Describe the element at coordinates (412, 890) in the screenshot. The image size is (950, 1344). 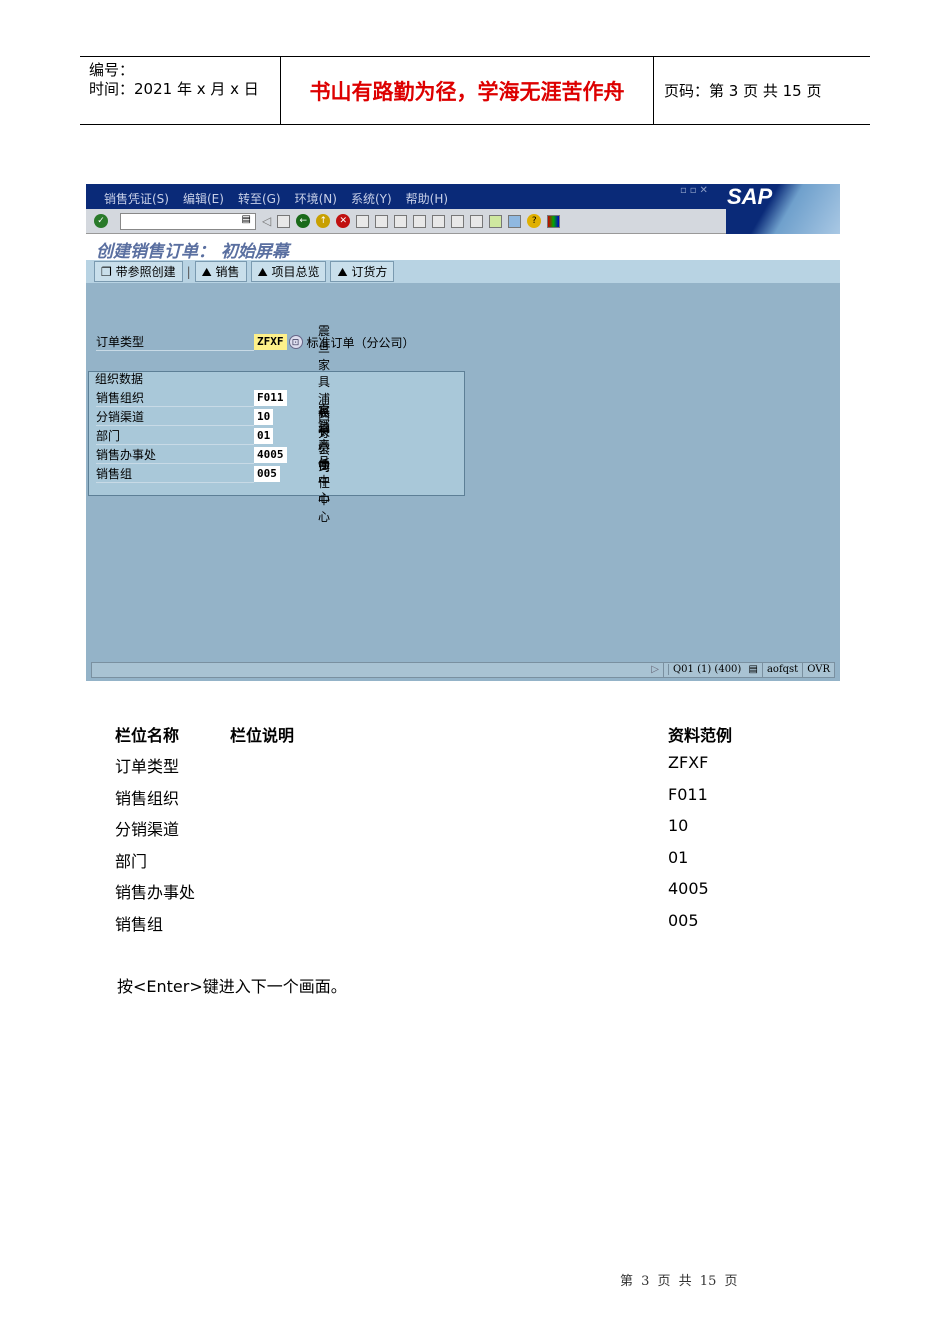
I see `table-row: 销售办事处 4005` at that location.